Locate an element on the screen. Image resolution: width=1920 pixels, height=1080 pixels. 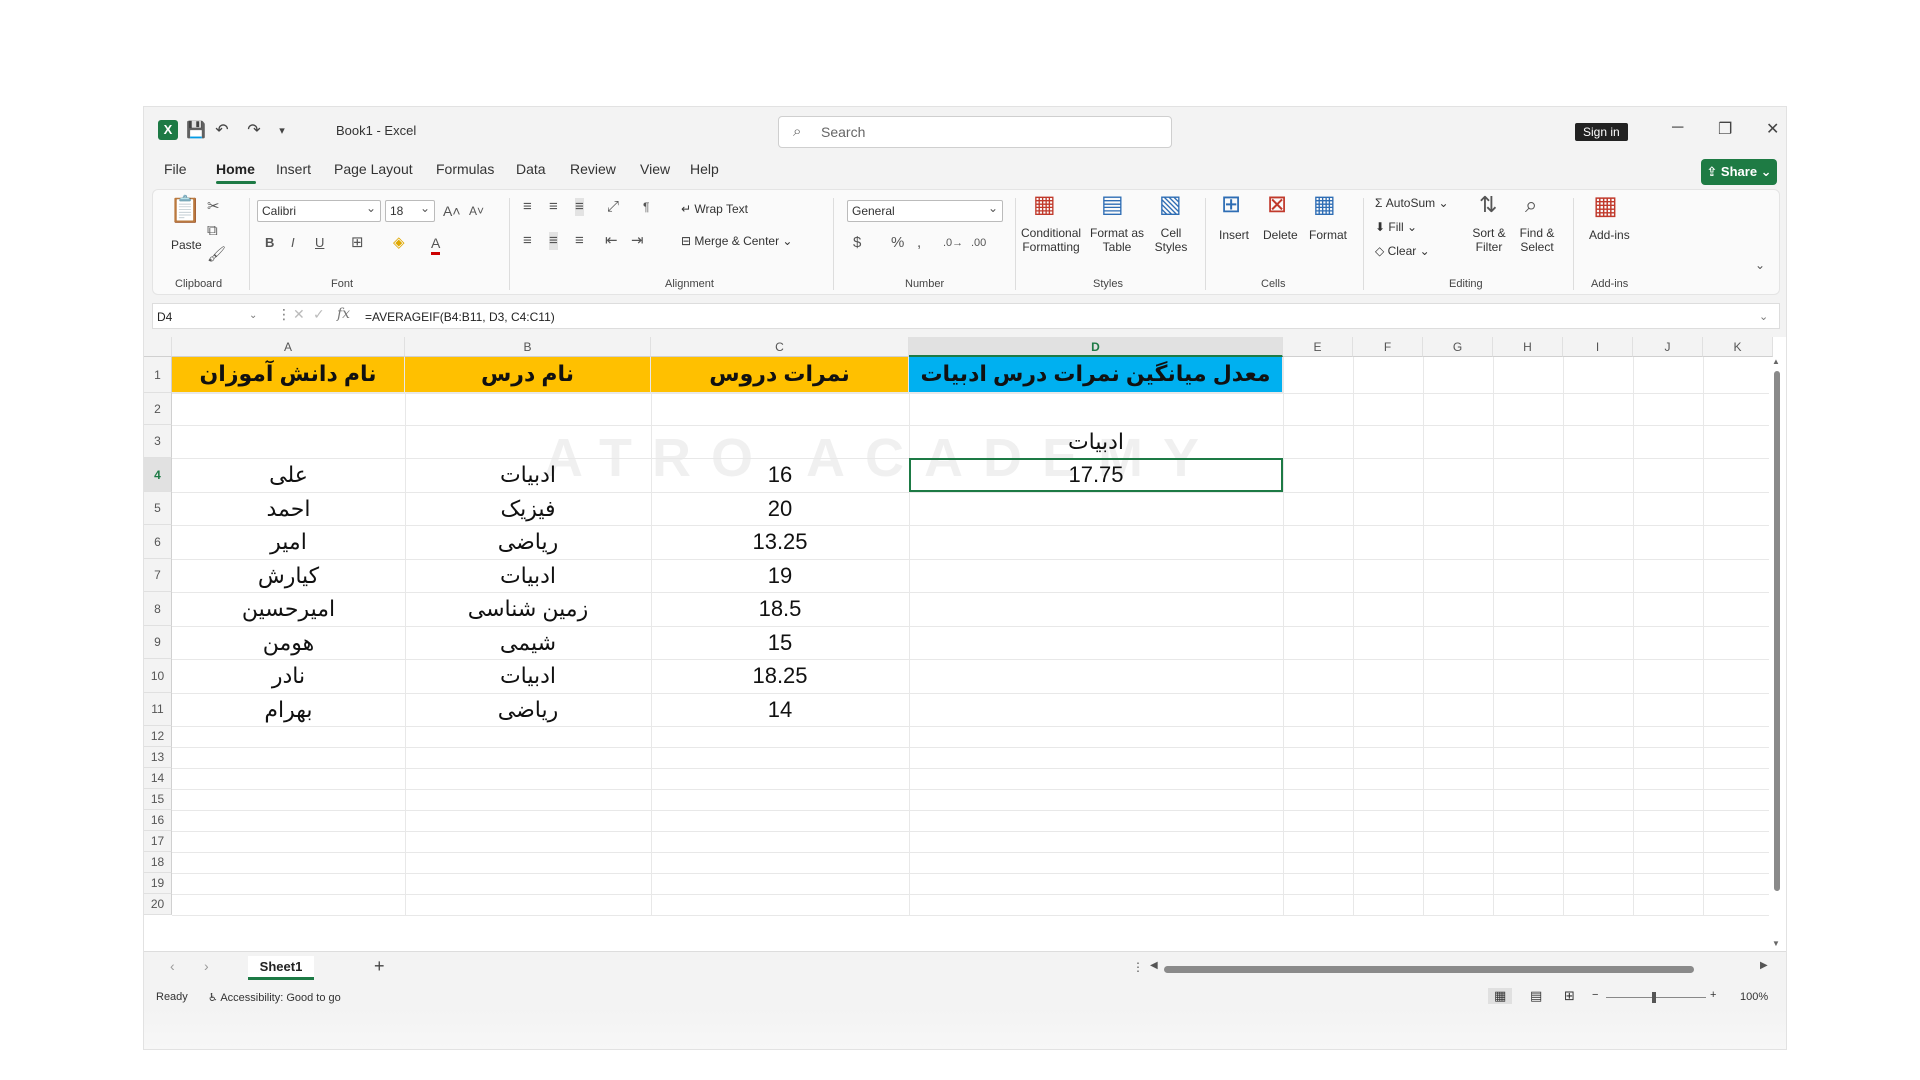
normal-view-icon: ▦ is located at coordinates (1500, 996).